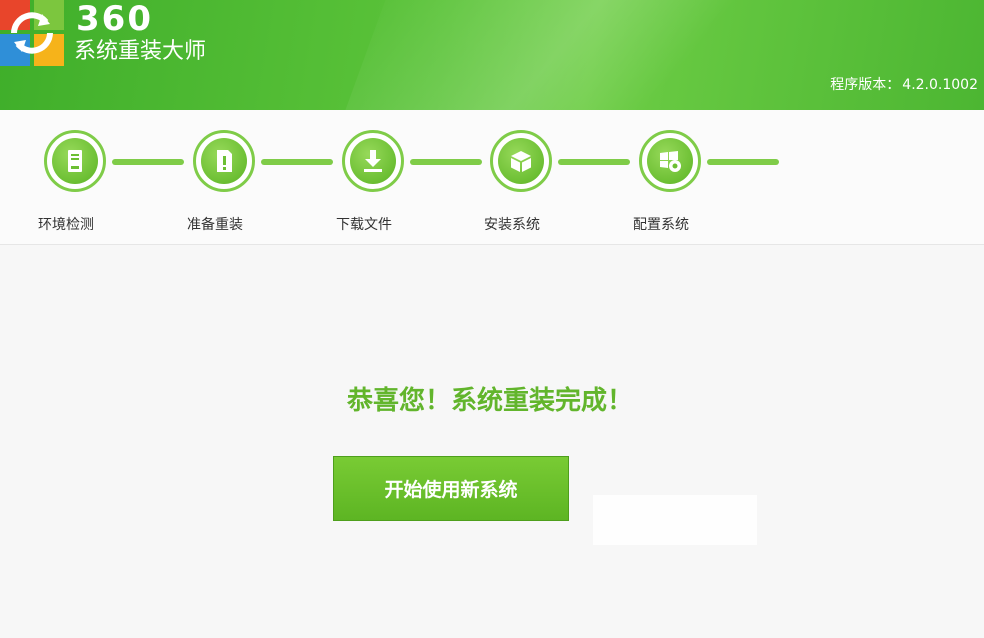 This screenshot has height=638, width=984. I want to click on version-label: 程序版本：, so click(865, 85).